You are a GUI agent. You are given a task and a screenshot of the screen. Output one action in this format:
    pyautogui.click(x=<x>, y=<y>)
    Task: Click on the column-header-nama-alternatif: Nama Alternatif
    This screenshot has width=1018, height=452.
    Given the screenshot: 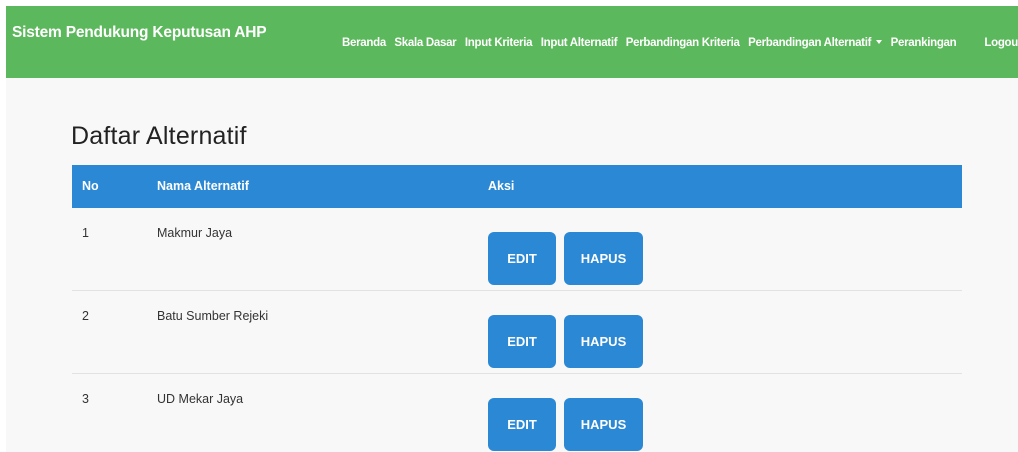 What is the action you would take?
    pyautogui.click(x=203, y=186)
    